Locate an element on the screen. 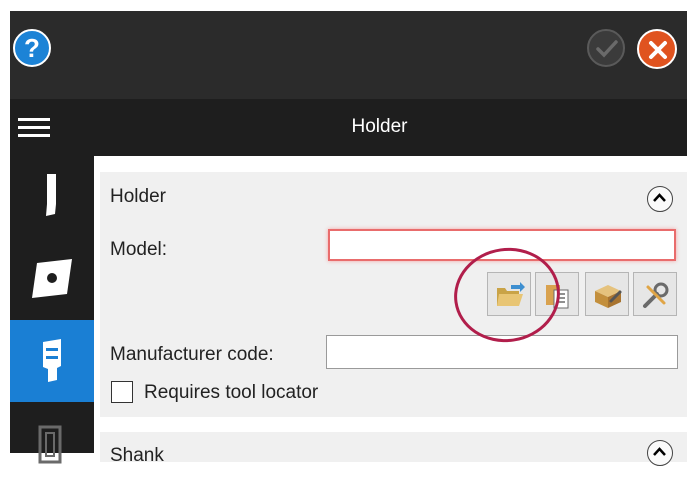 The width and height of the screenshot is (687, 489). requires-tool-locator-label: Requires tool locator is located at coordinates (231, 392).